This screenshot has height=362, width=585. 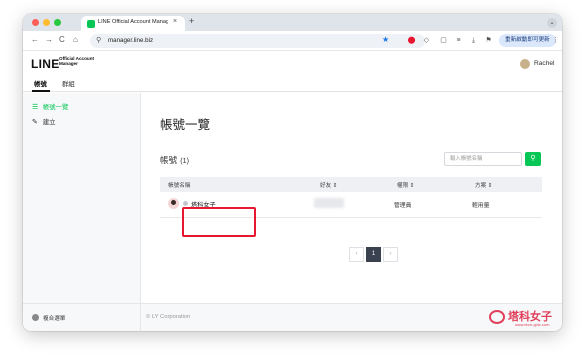 What do you see at coordinates (385, 39) in the screenshot?
I see `bookmark-star-icon: ★` at bounding box center [385, 39].